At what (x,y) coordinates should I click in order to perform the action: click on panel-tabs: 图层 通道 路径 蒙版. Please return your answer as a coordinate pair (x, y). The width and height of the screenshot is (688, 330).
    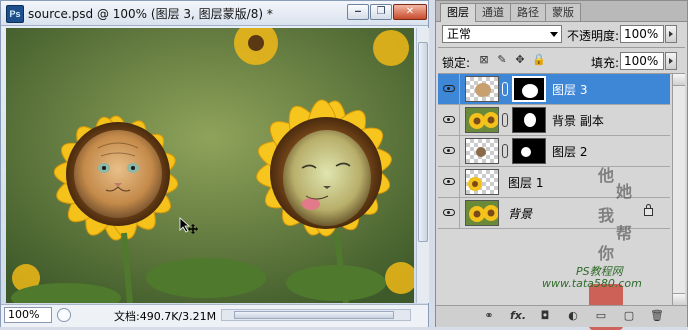
    Looking at the image, I should click on (561, 11).